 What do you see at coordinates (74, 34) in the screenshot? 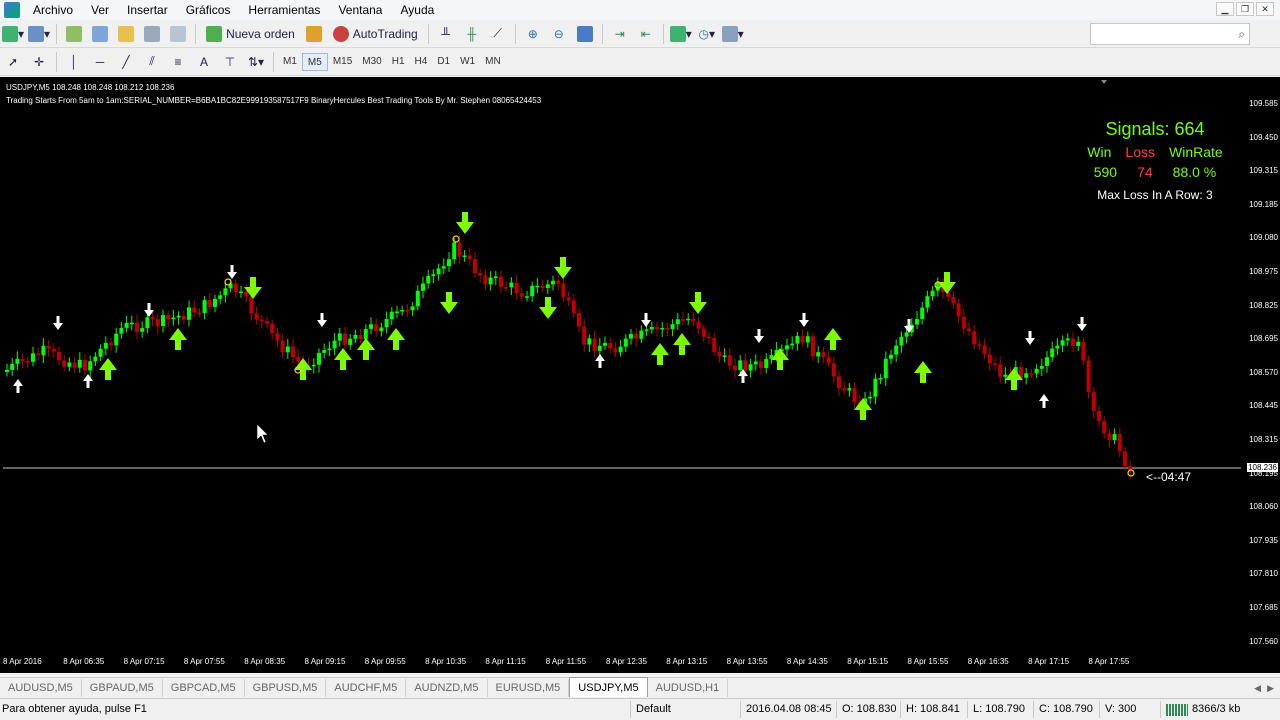
I see `market-watch-button` at bounding box center [74, 34].